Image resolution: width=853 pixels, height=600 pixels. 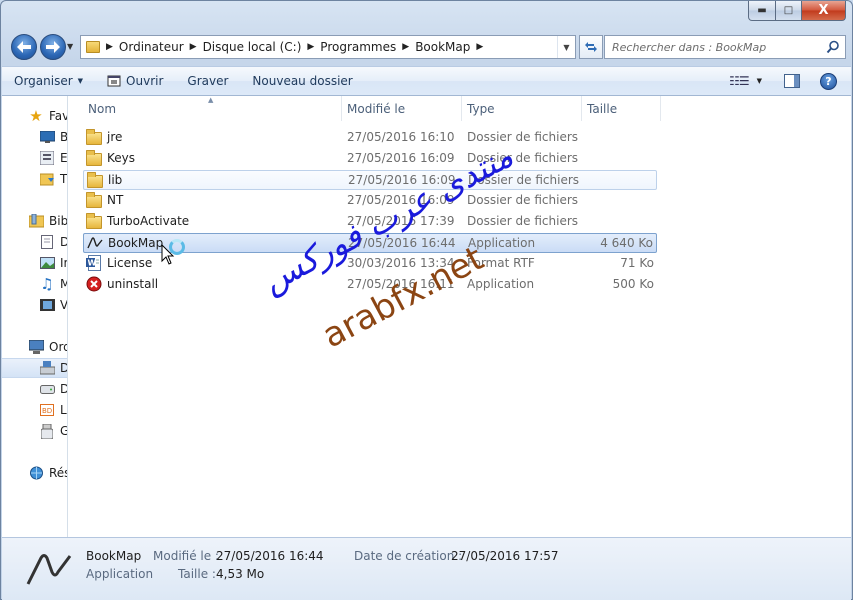 I want to click on column-modified-label: Modifié le, so click(x=376, y=108).